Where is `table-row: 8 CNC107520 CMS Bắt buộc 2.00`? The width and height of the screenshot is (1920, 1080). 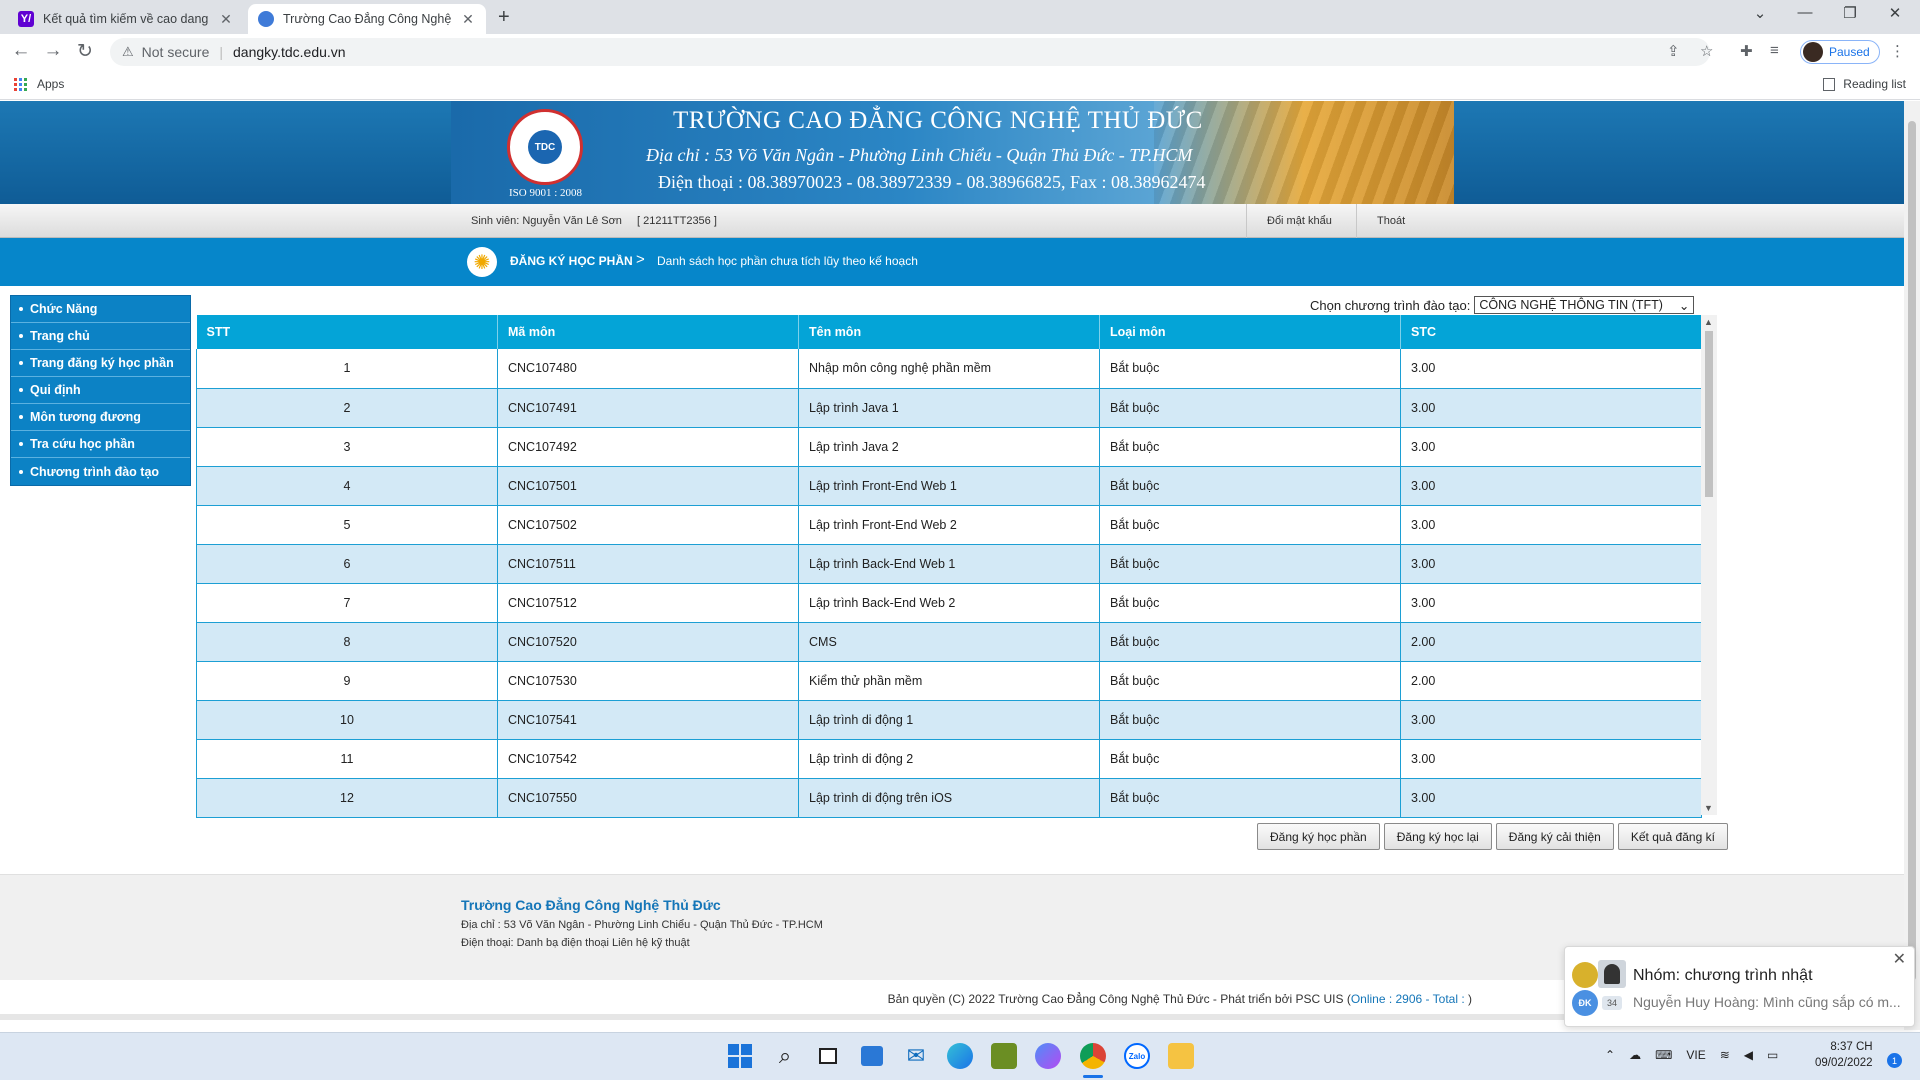
table-row: 8 CNC107520 CMS Bắt buộc 2.00 is located at coordinates (949, 642).